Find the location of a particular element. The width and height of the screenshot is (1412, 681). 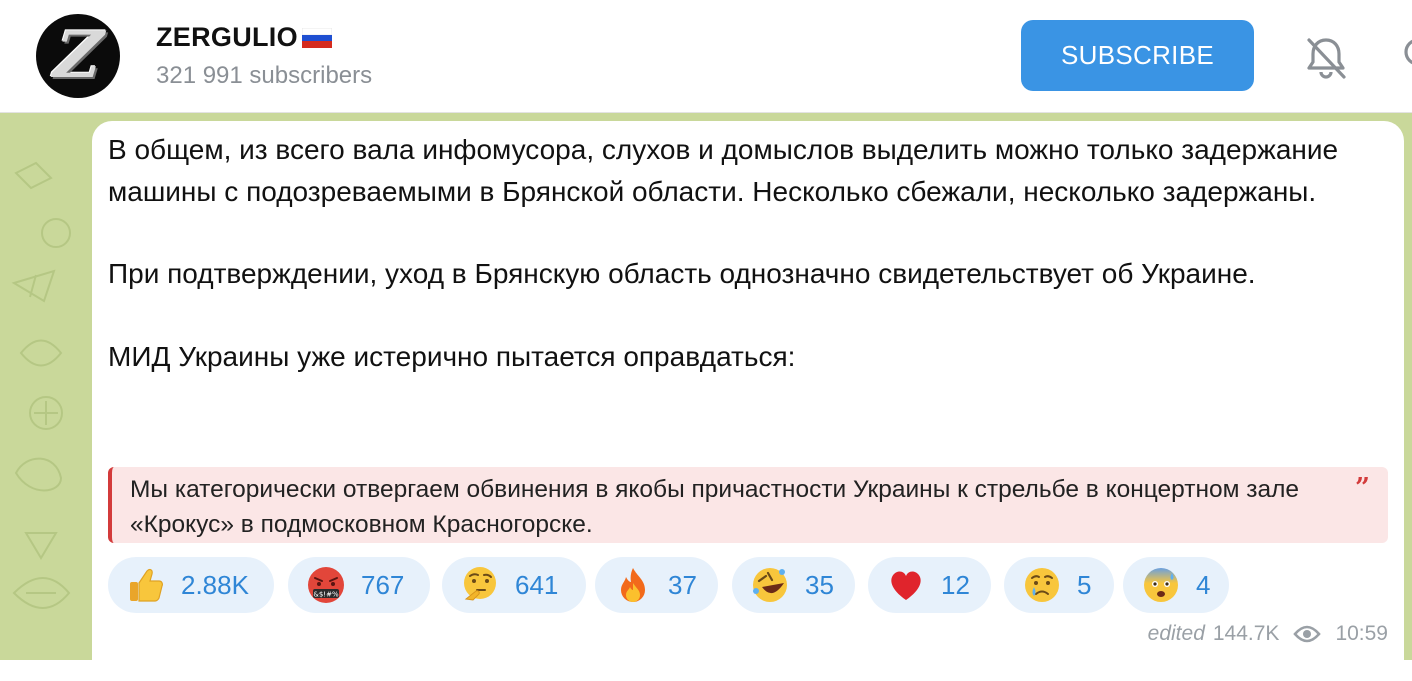

reaction-count: 2.88K is located at coordinates (215, 584).